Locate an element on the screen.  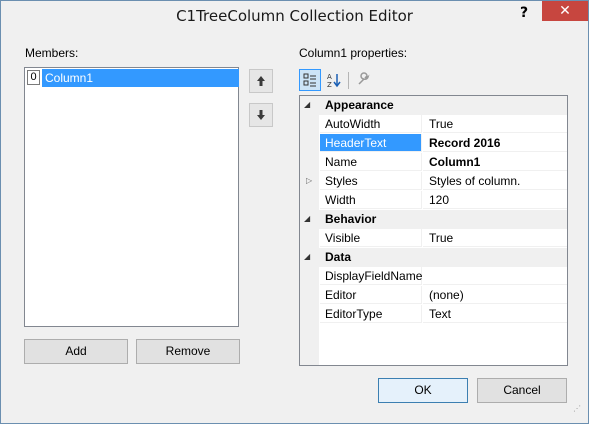
move-down-button is located at coordinates (261, 115).